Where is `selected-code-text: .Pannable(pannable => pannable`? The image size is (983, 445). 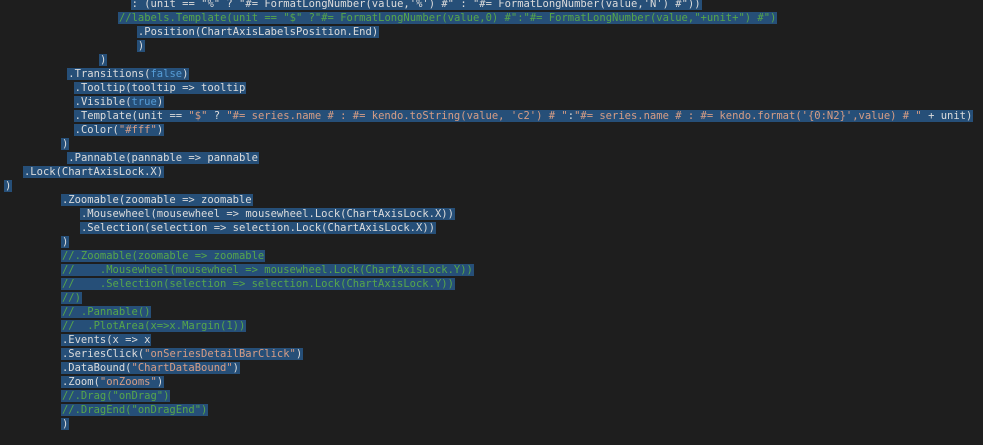 selected-code-text: .Pannable(pannable => pannable is located at coordinates (163, 158).